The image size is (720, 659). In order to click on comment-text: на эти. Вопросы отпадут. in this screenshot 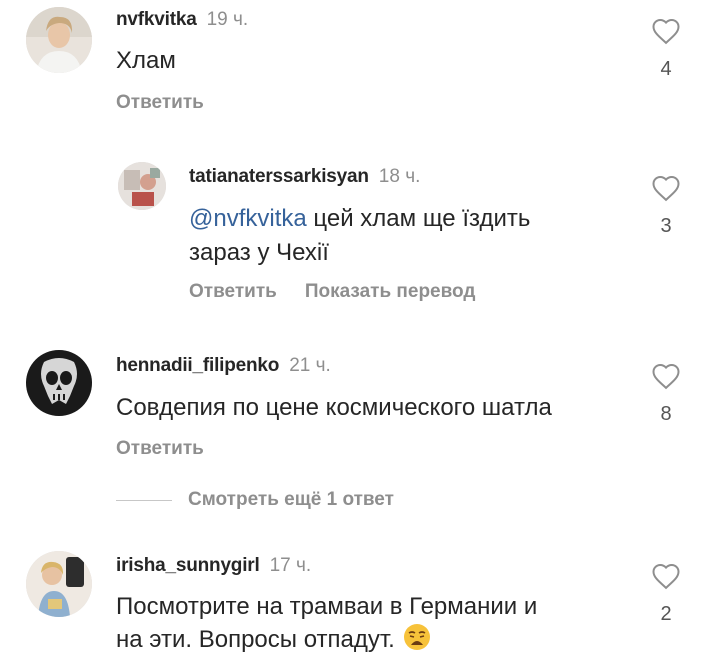, I will do `click(255, 639)`.